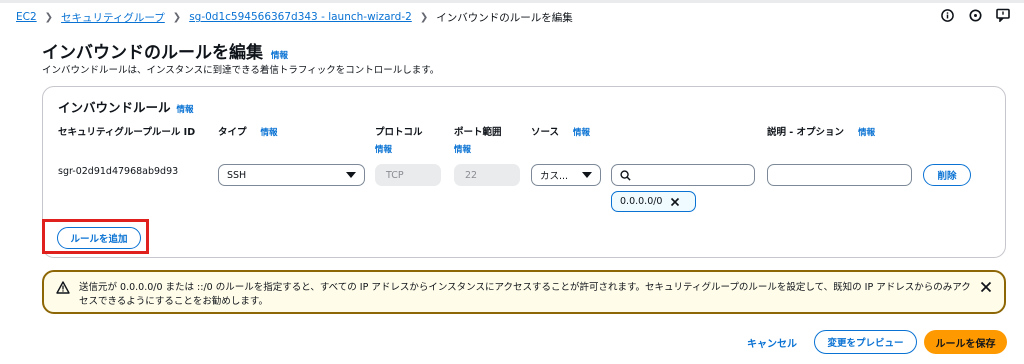 This screenshot has width=1024, height=364. Describe the element at coordinates (641, 201) in the screenshot. I see `cidr-token-value: 0.0.0.0/0` at that location.